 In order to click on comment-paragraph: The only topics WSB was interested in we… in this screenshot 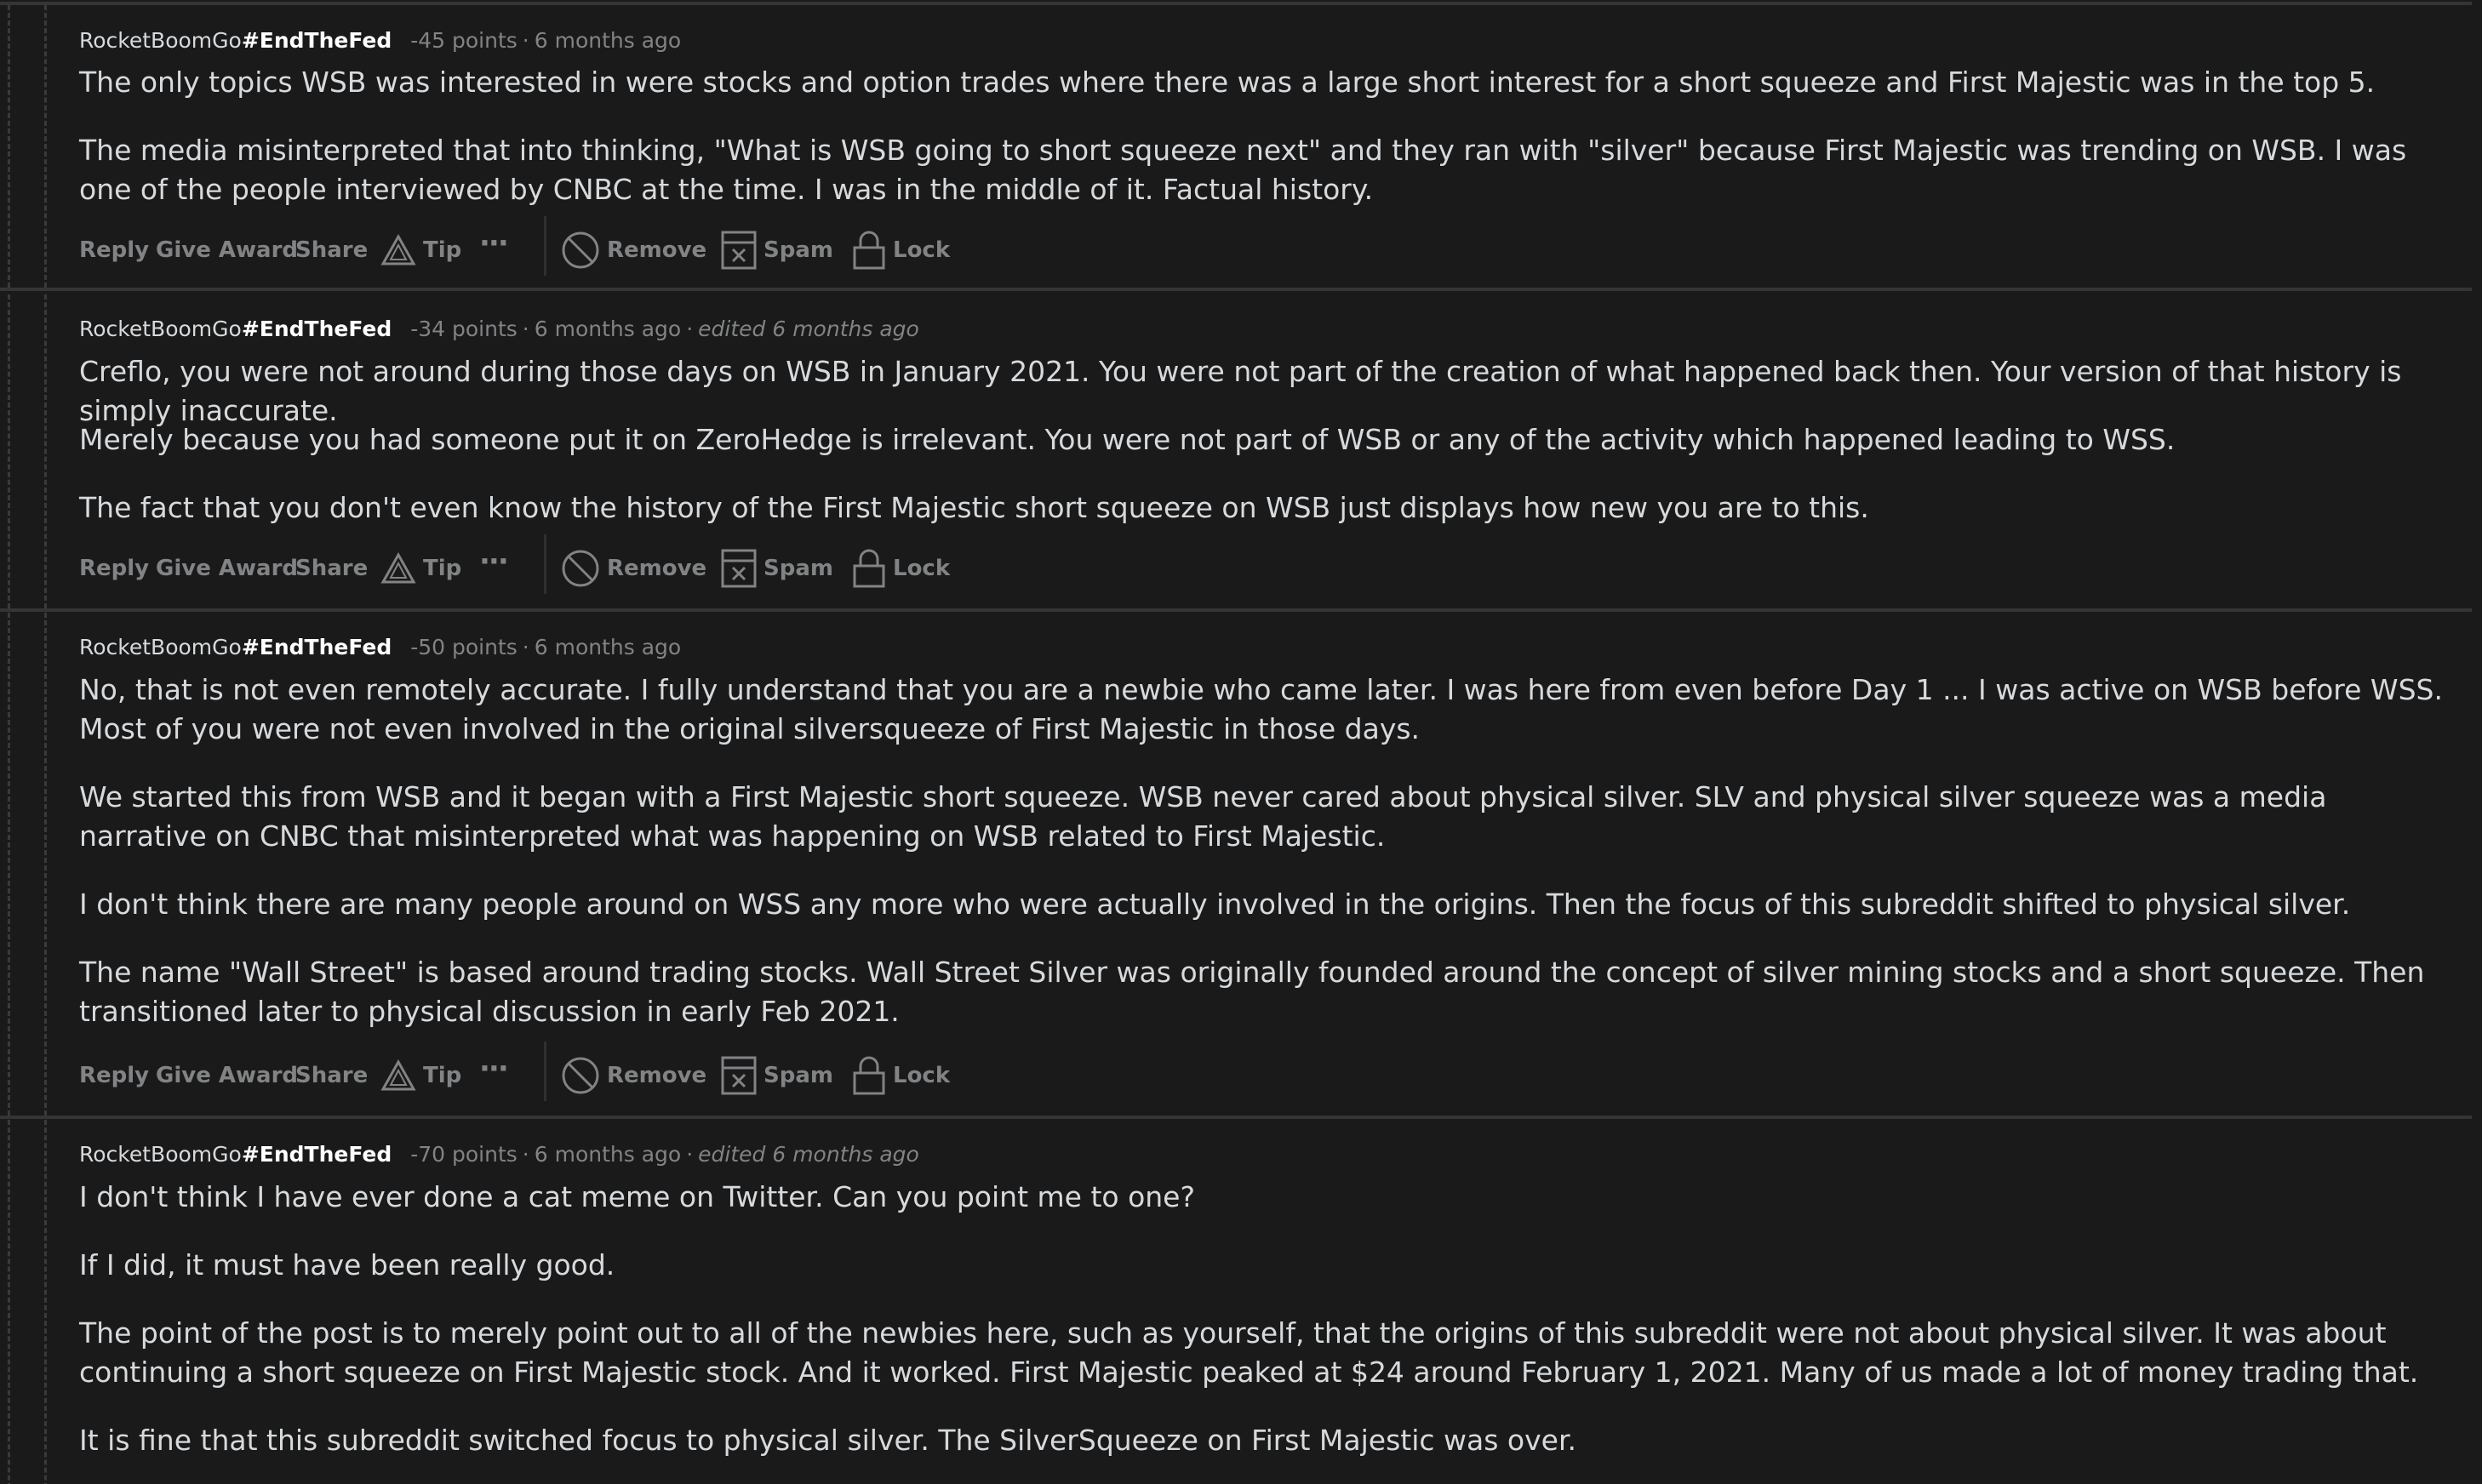, I will do `click(1227, 82)`.